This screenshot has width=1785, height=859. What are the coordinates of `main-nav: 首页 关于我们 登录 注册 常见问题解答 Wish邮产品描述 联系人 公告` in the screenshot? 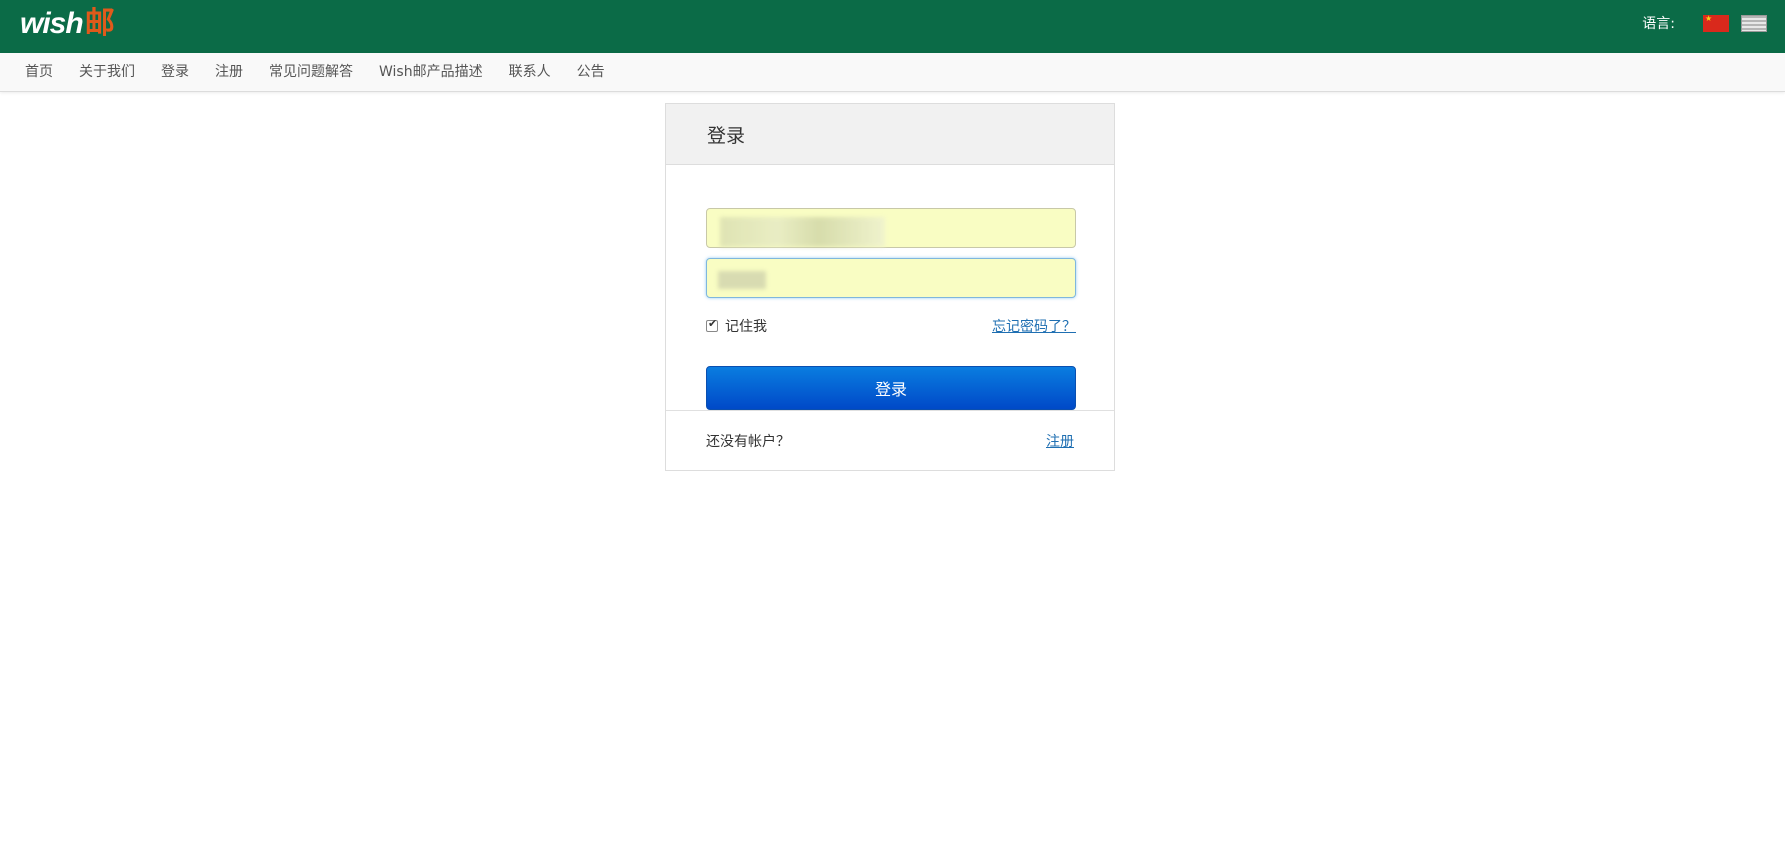 It's located at (892, 72).